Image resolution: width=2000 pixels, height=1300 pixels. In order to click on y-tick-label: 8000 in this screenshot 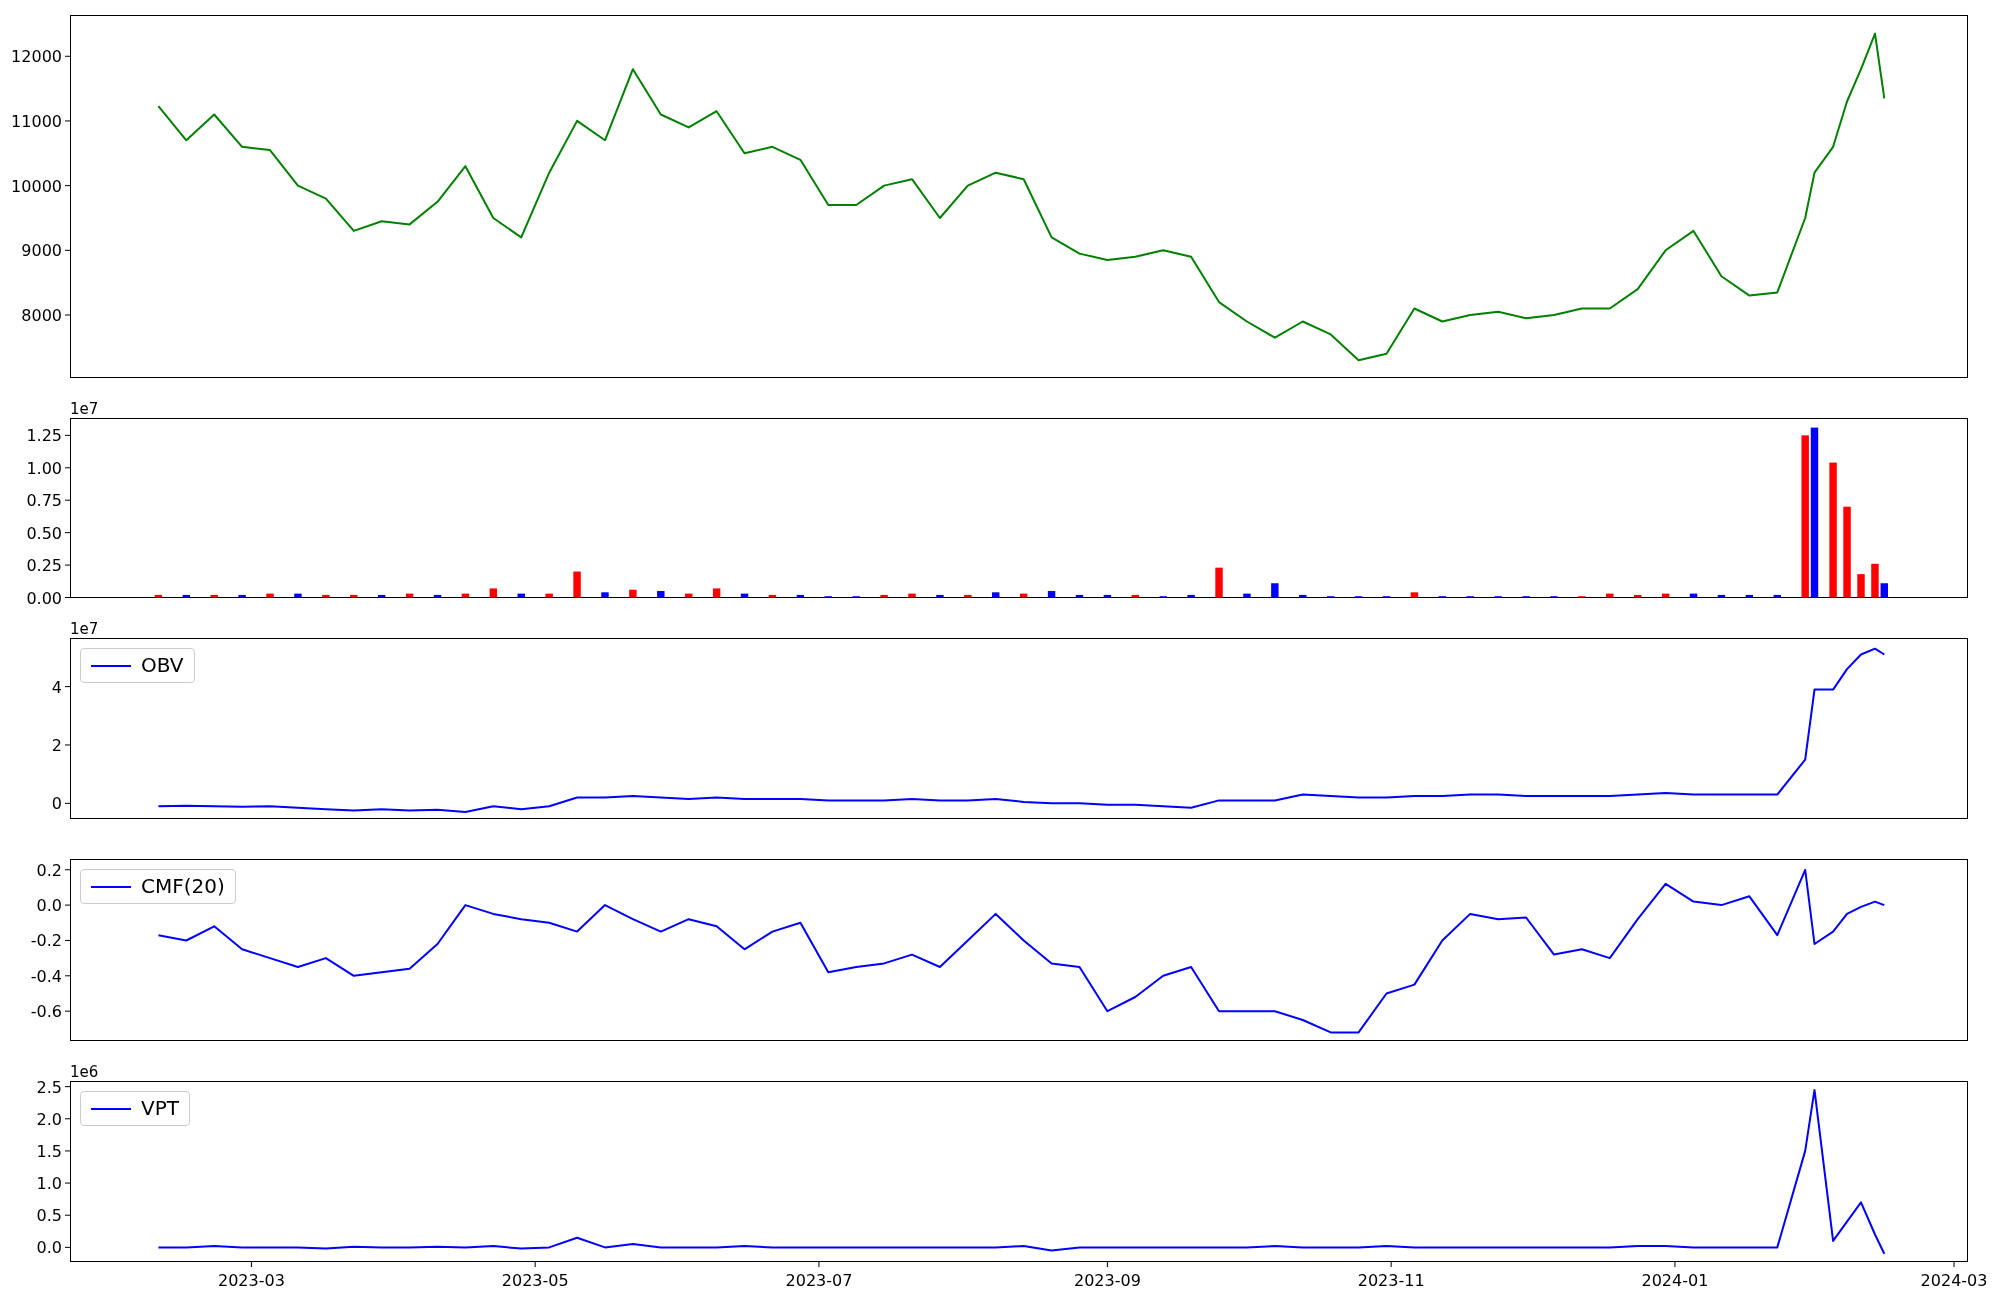, I will do `click(41, 315)`.